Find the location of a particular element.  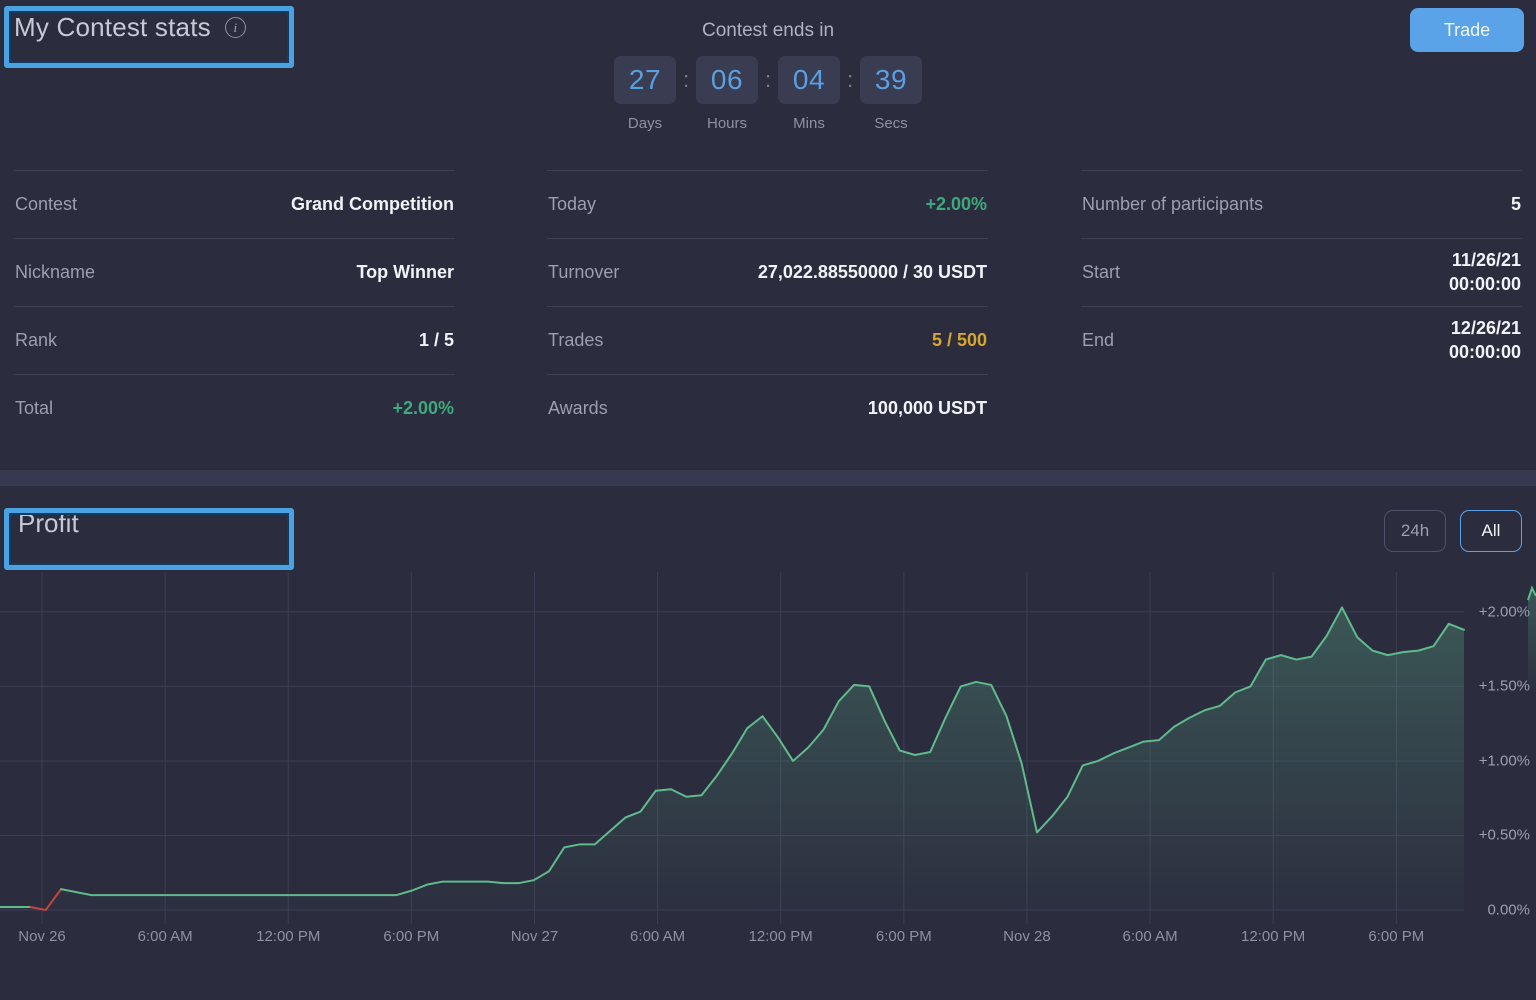

countdown-units: 27 Days : 06 Hours : 04 Mins : 39 Secs is located at coordinates (768, 94).